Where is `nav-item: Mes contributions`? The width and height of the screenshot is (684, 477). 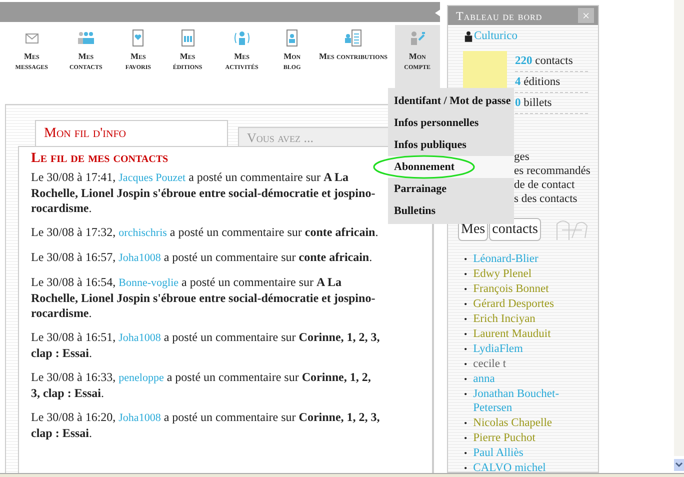 nav-item: Mes contributions is located at coordinates (353, 57).